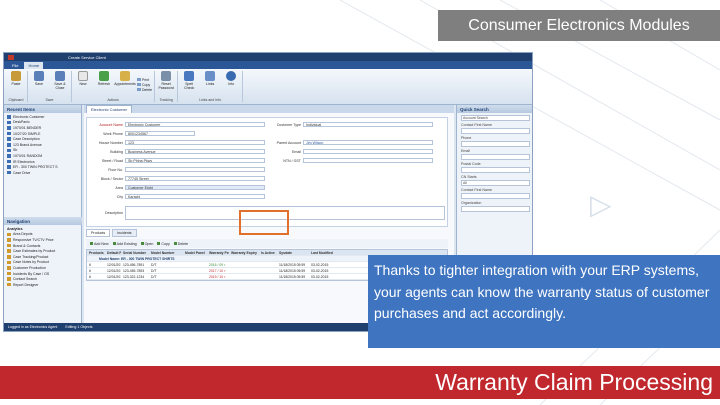 The height and width of the screenshot is (405, 720). What do you see at coordinates (292, 160) in the screenshot?
I see `field-label: NTN / GST` at bounding box center [292, 160].